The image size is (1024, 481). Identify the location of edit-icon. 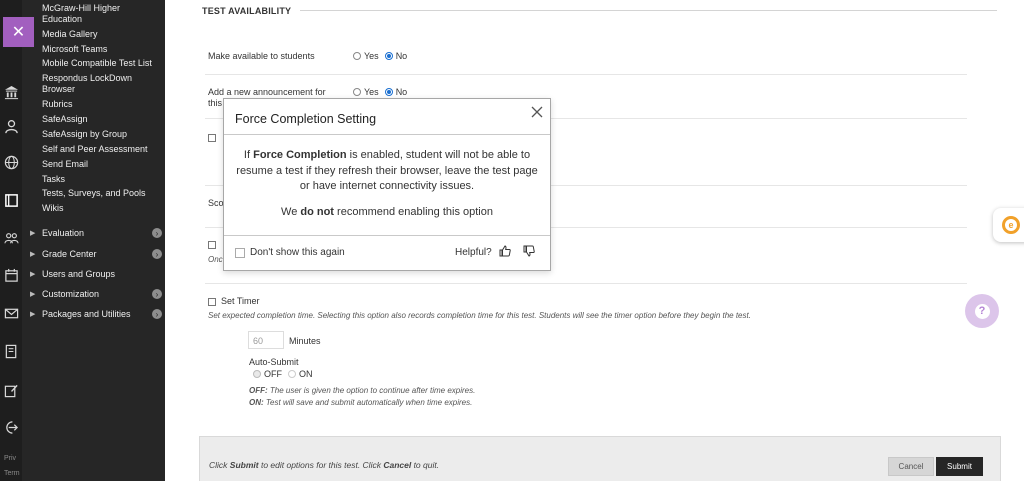
(11, 390).